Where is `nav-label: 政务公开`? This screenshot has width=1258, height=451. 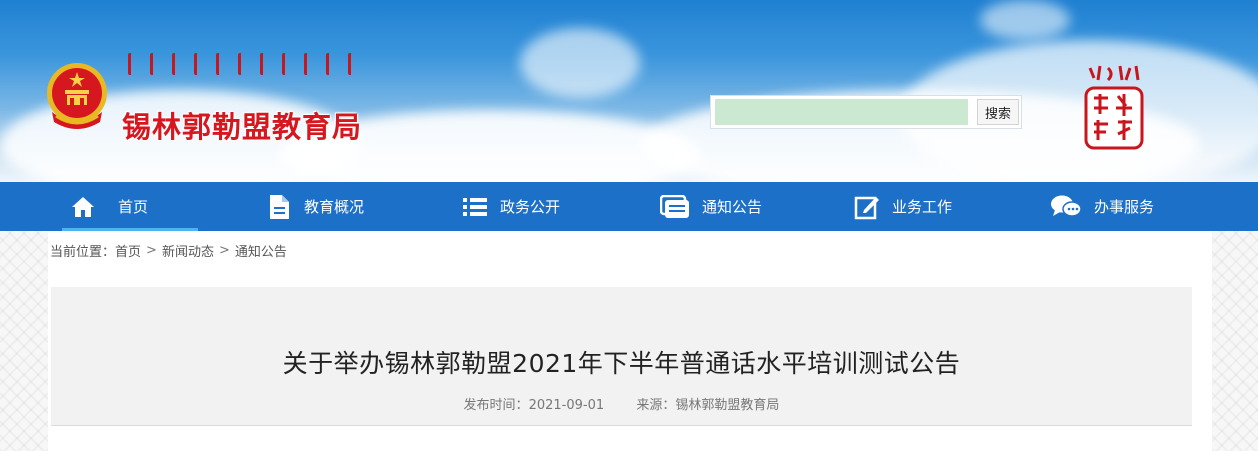
nav-label: 政务公开 is located at coordinates (530, 207).